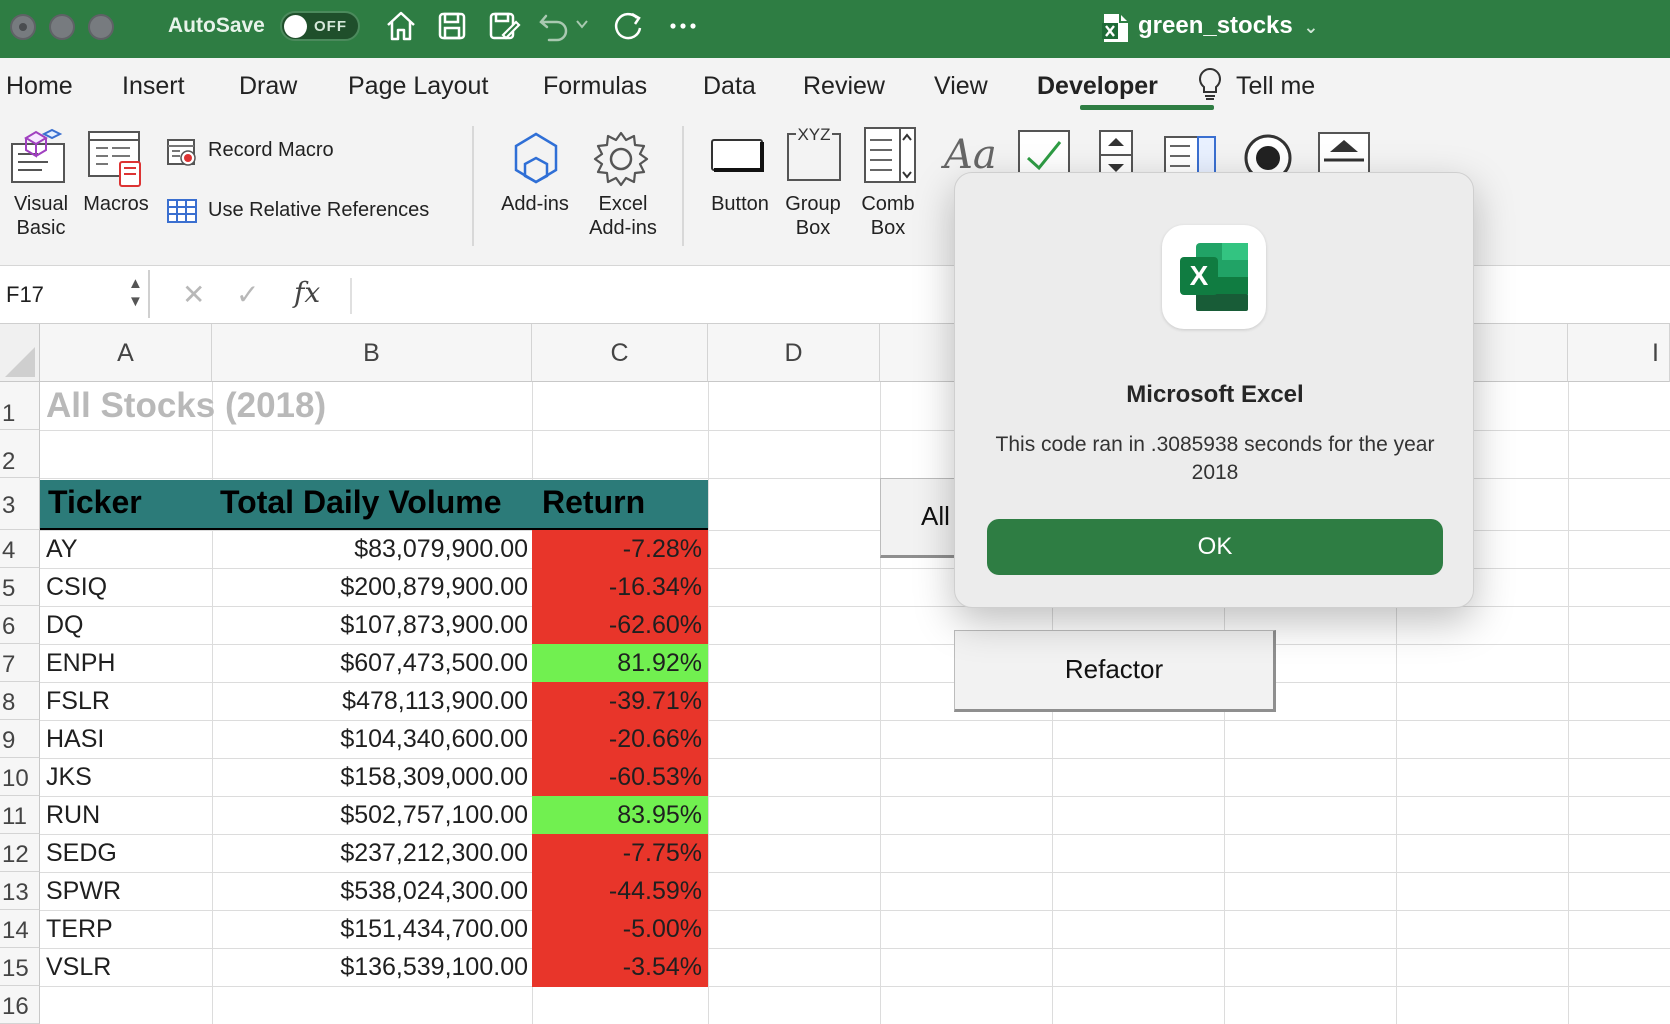 The height and width of the screenshot is (1024, 1670). What do you see at coordinates (620, 891) in the screenshot?
I see `return-cell: -44.59%` at bounding box center [620, 891].